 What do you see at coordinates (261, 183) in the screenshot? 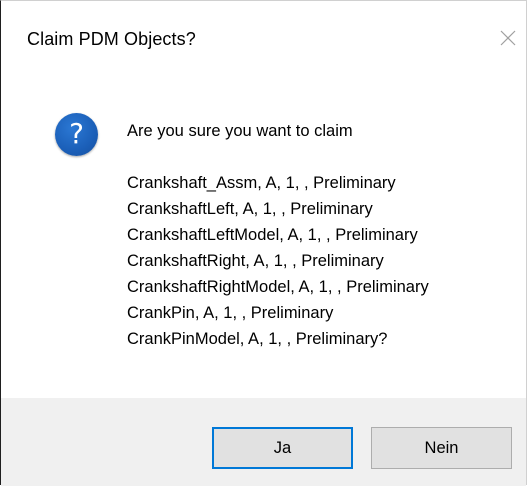
I see `claim-item: Crankshaft_Assm, A, 1, , Preliminary` at bounding box center [261, 183].